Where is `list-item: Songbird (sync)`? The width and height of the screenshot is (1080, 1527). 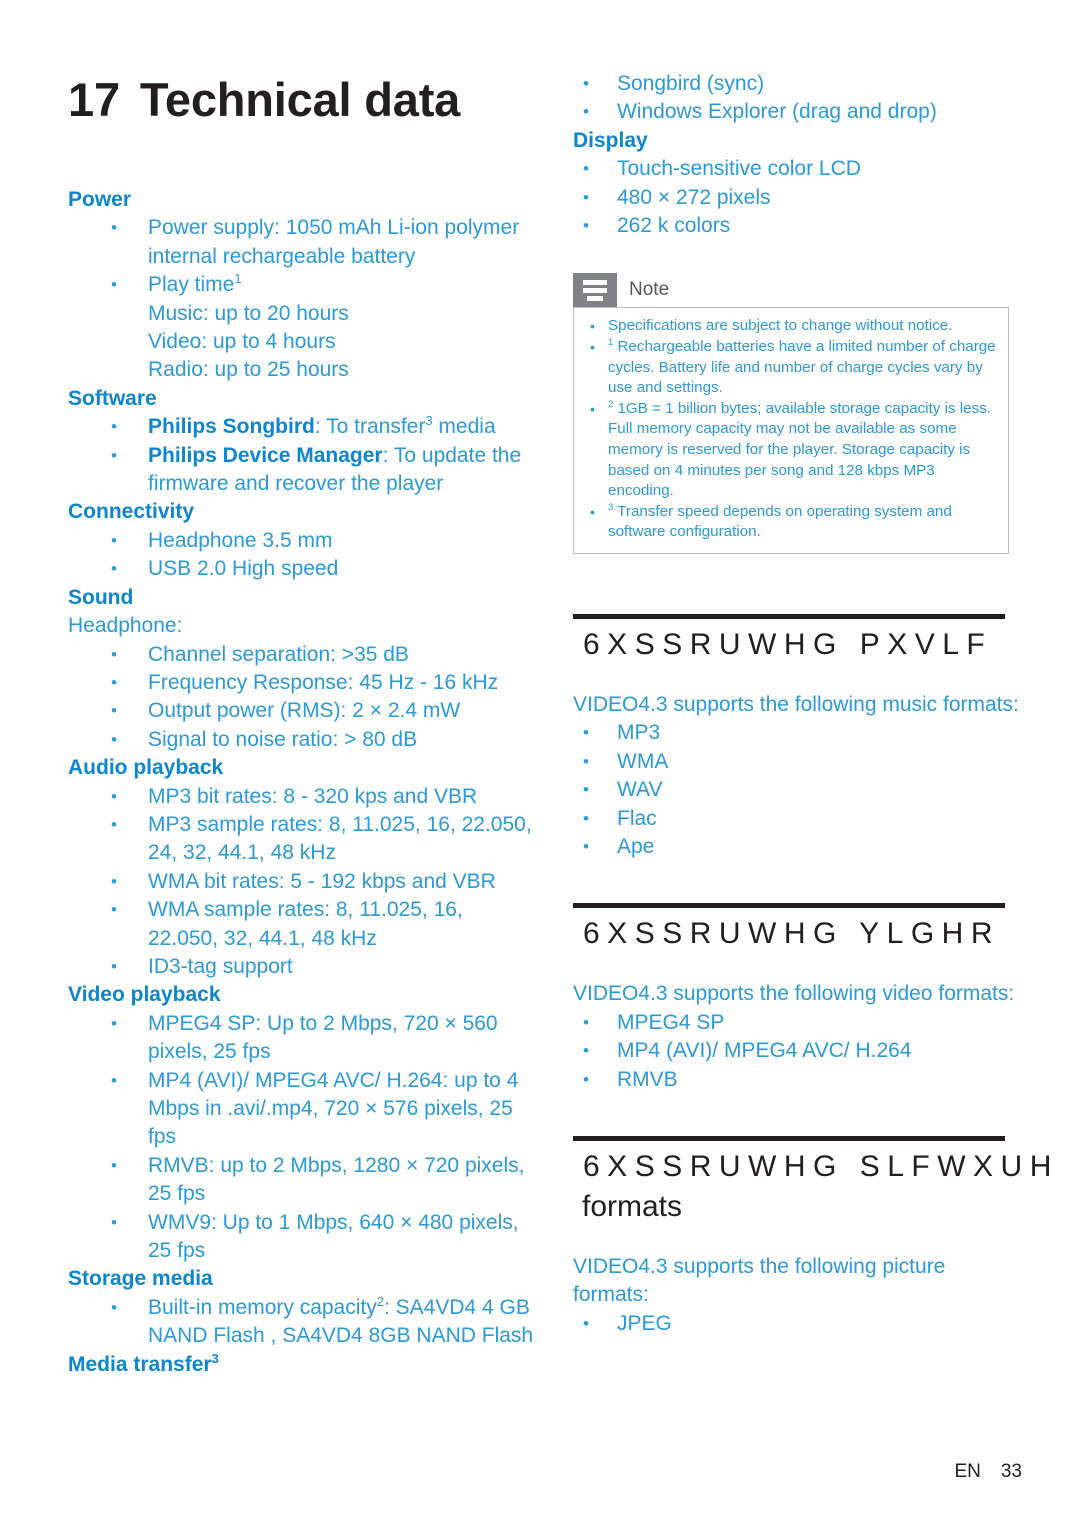 list-item: Songbird (sync) is located at coordinates (798, 84).